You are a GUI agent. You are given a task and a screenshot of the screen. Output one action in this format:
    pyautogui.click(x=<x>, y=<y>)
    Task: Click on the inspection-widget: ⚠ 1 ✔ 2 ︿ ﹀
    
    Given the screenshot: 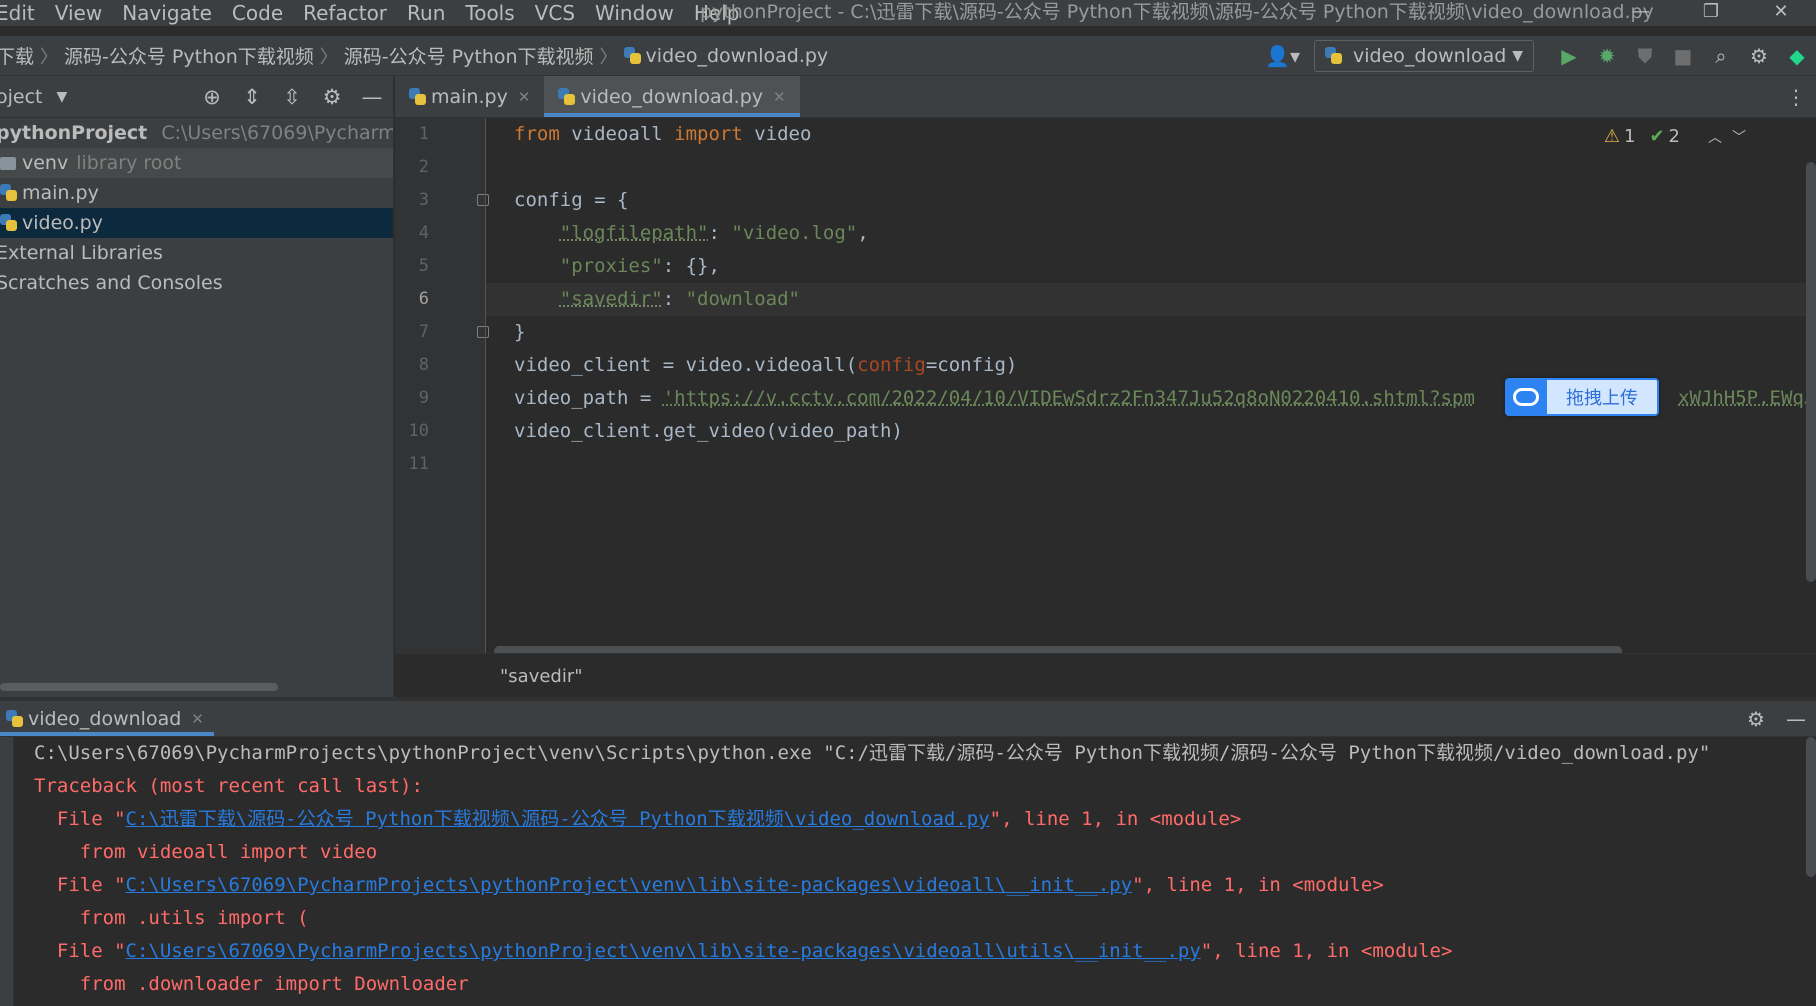 What is the action you would take?
    pyautogui.click(x=1675, y=136)
    